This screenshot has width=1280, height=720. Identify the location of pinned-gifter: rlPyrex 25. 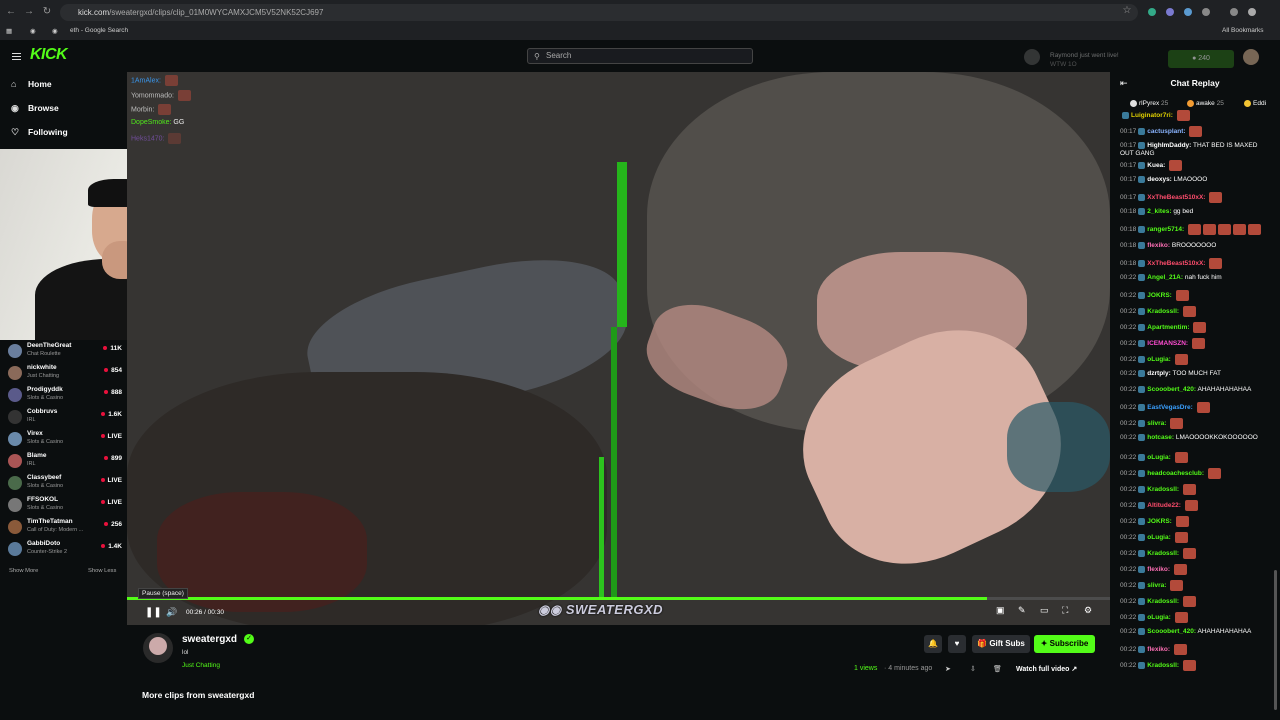
(1149, 103).